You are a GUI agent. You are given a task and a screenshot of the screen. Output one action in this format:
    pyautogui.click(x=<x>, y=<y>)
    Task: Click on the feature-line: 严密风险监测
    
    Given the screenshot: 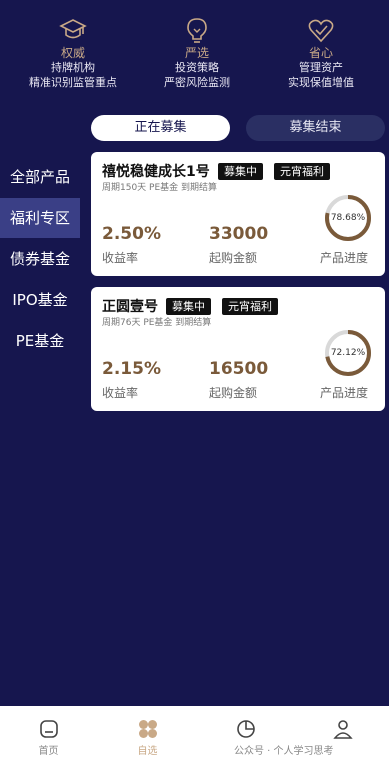 What is the action you would take?
    pyautogui.click(x=197, y=82)
    